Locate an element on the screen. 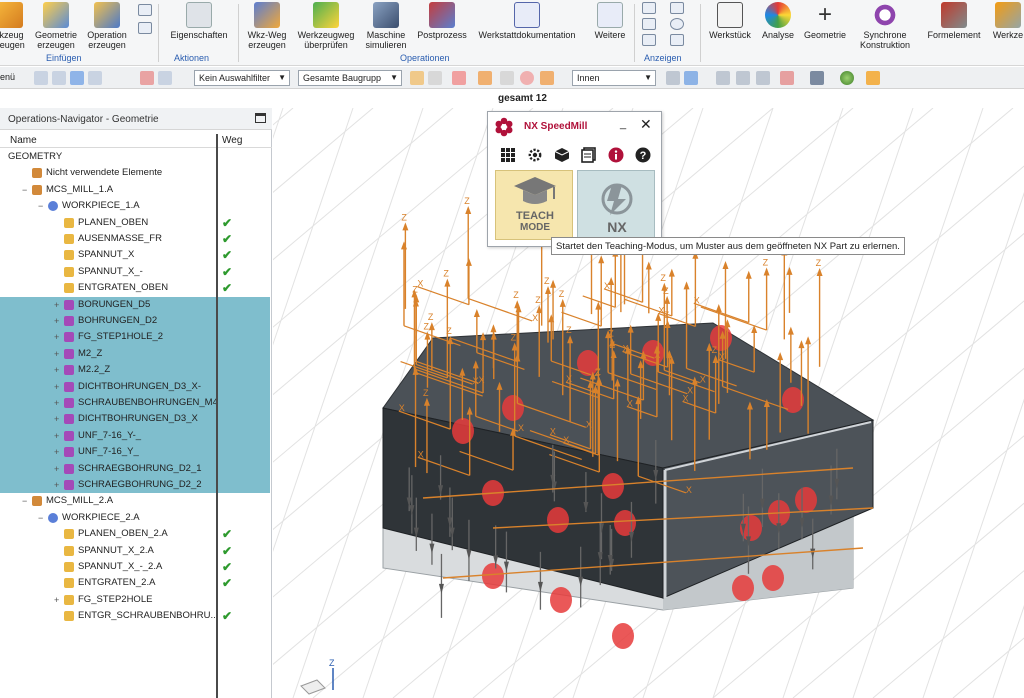 The width and height of the screenshot is (1024, 698). close-button: ✕ is located at coordinates (646, 124).